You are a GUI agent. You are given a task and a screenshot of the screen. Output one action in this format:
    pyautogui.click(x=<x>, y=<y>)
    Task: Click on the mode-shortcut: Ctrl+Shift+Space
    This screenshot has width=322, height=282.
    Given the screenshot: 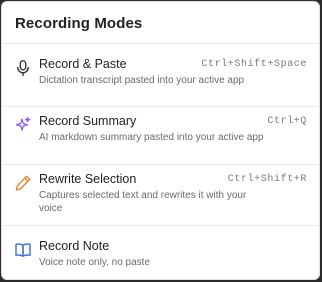 What is the action you would take?
    pyautogui.click(x=254, y=64)
    